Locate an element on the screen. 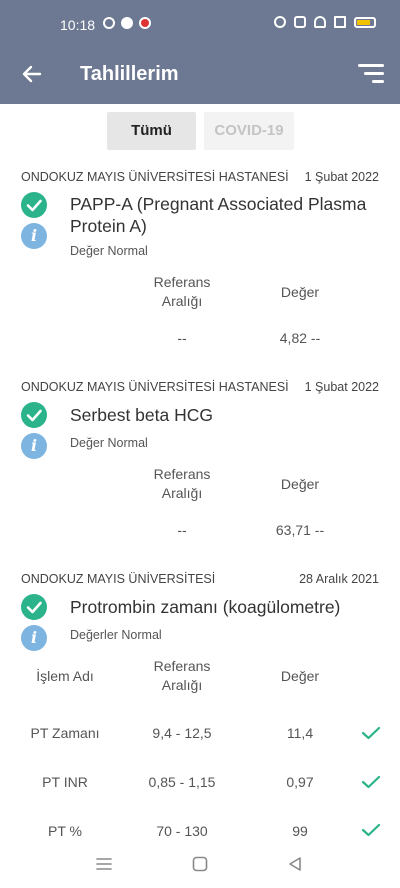  cell-name: PT % is located at coordinates (65, 831).